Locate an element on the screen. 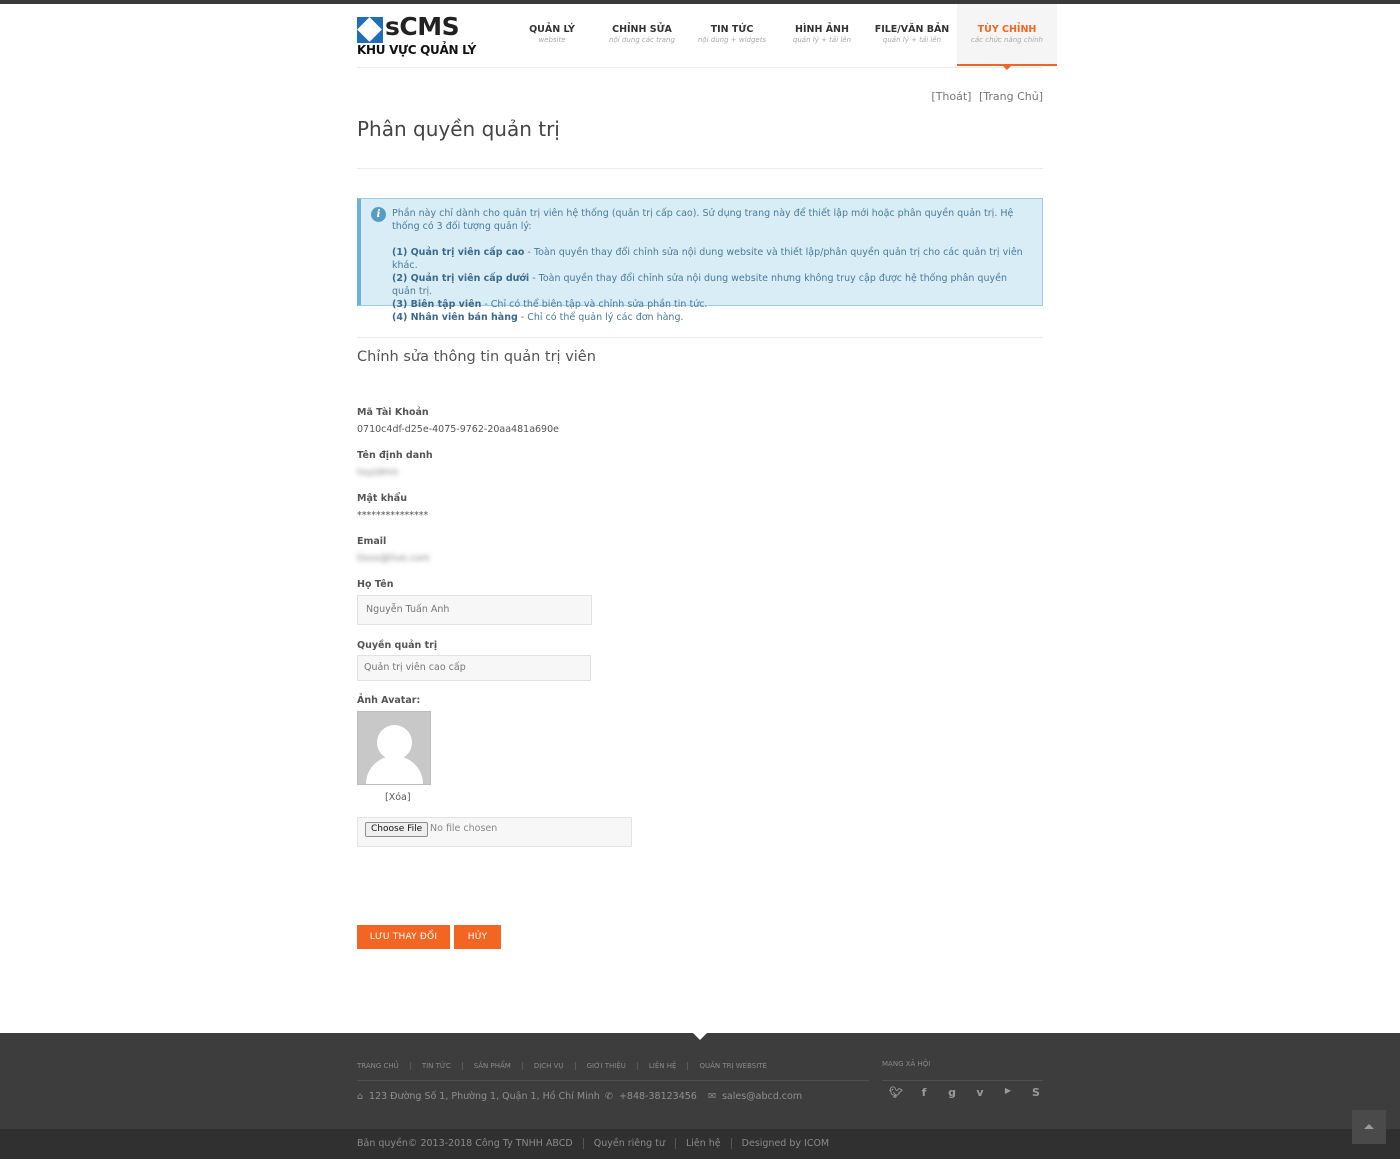 The width and height of the screenshot is (1400, 1159). copyright-text: Bản quyền© 2013-2018 Công Ty TNHH ABCD is located at coordinates (465, 1143).